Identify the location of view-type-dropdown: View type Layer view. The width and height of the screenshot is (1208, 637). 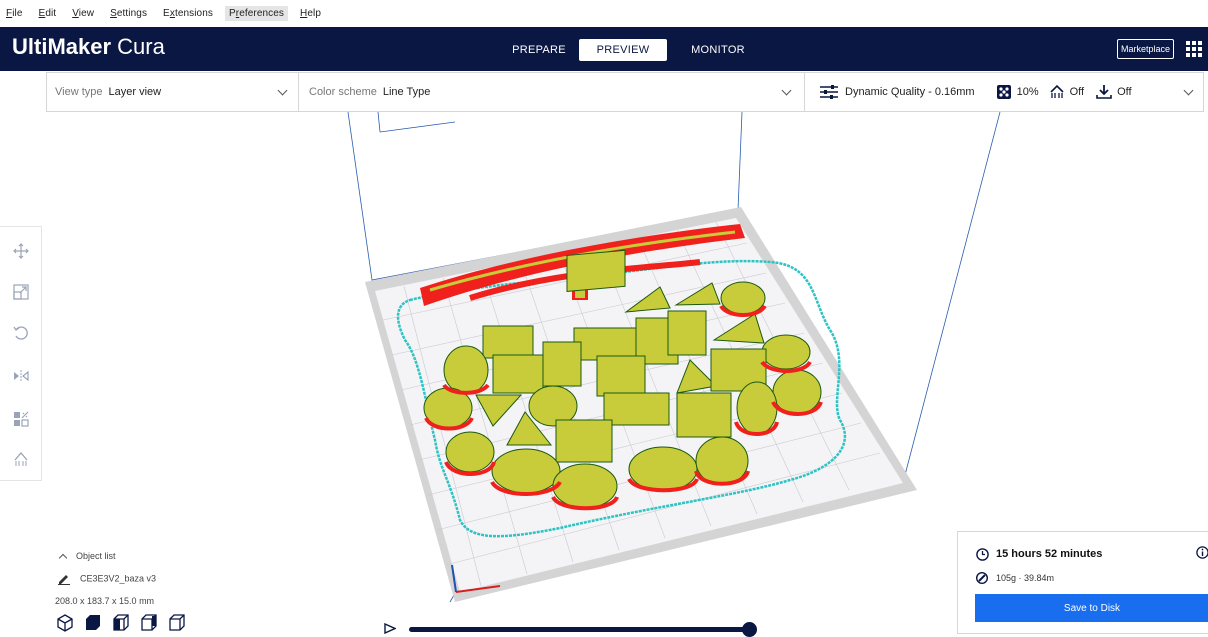
(173, 92).